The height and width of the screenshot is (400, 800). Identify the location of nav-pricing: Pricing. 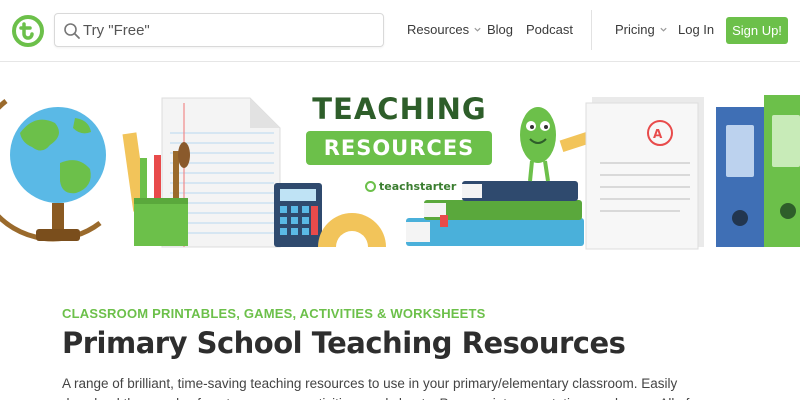
(641, 29).